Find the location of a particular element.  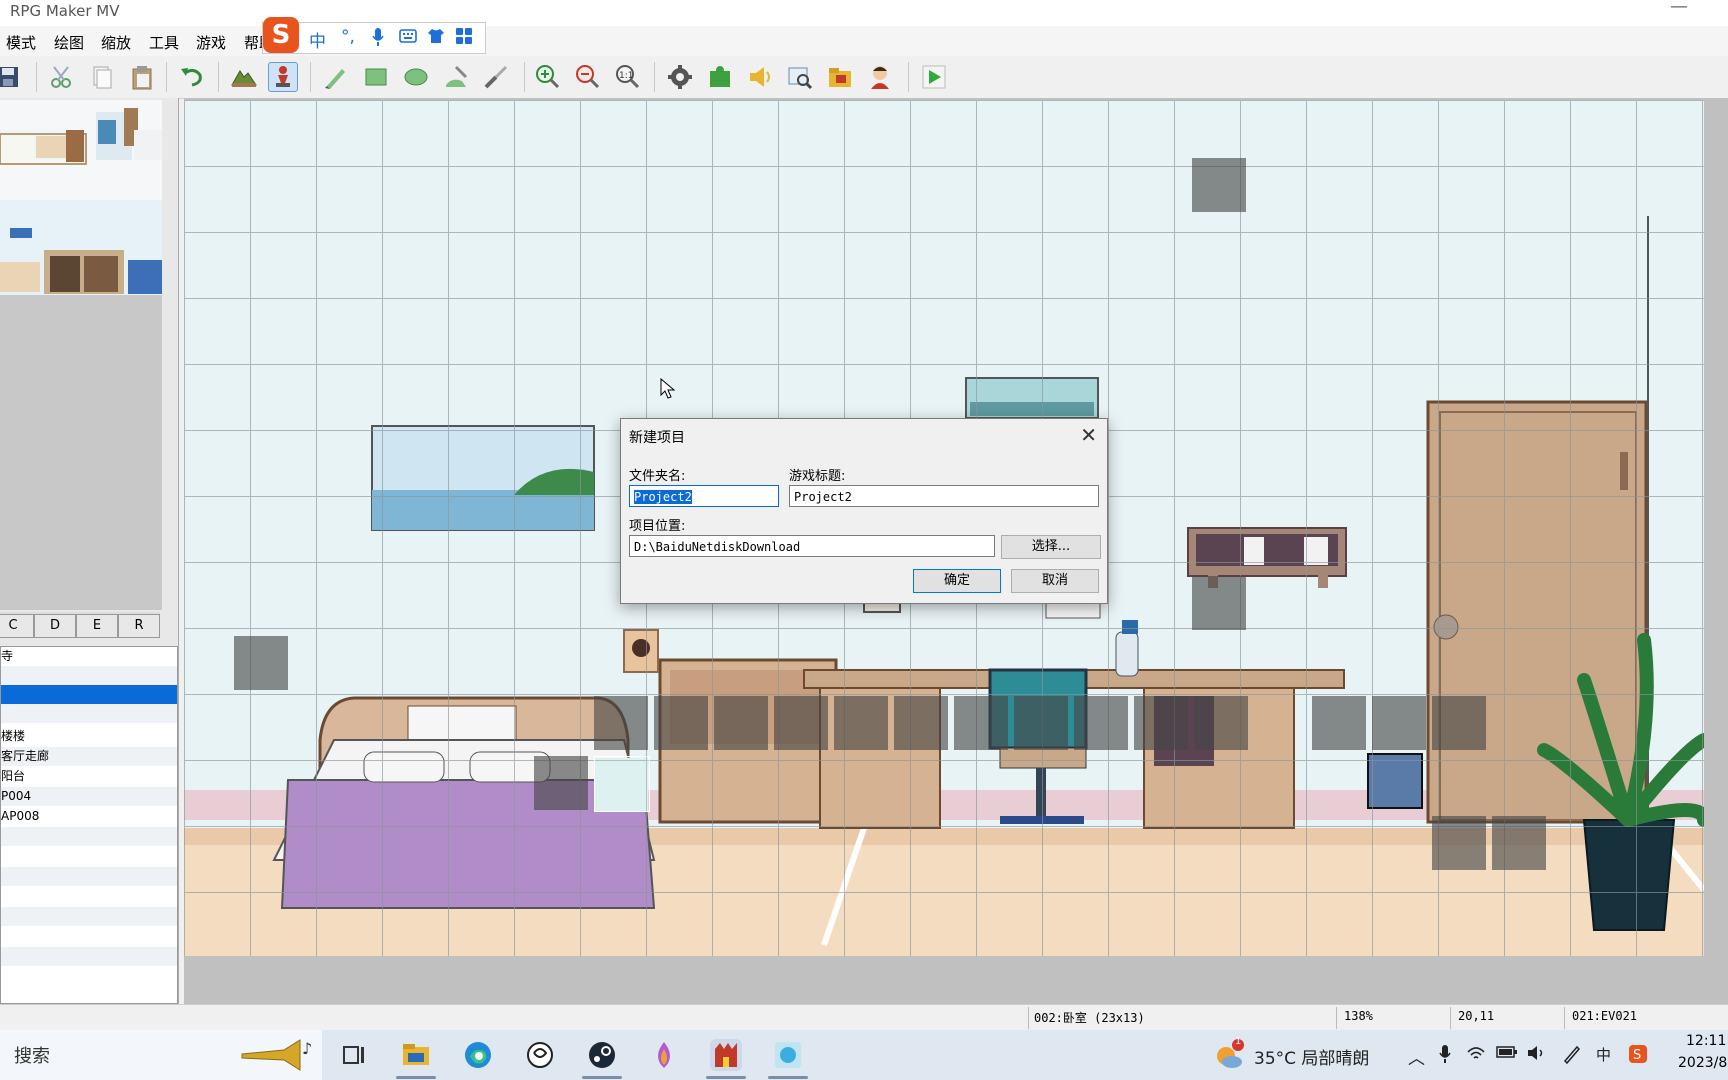

input-method-icon: 中 is located at coordinates (1604, 1056).